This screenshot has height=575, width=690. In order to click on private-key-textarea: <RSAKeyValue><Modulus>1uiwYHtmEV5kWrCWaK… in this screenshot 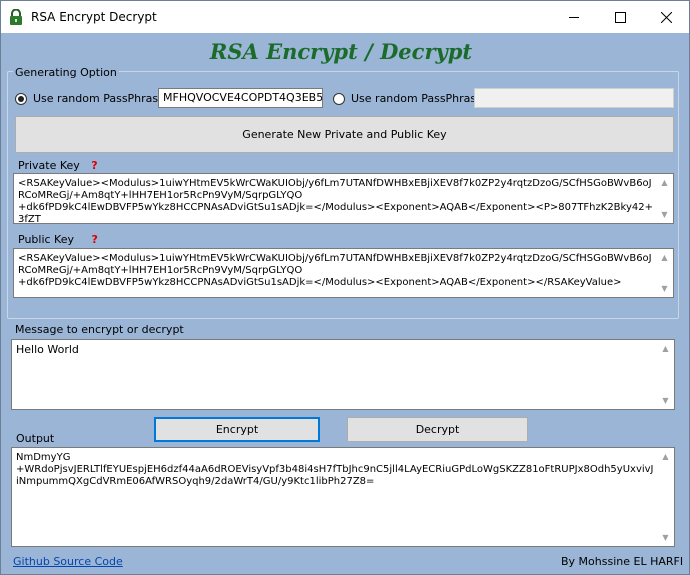, I will do `click(343, 198)`.